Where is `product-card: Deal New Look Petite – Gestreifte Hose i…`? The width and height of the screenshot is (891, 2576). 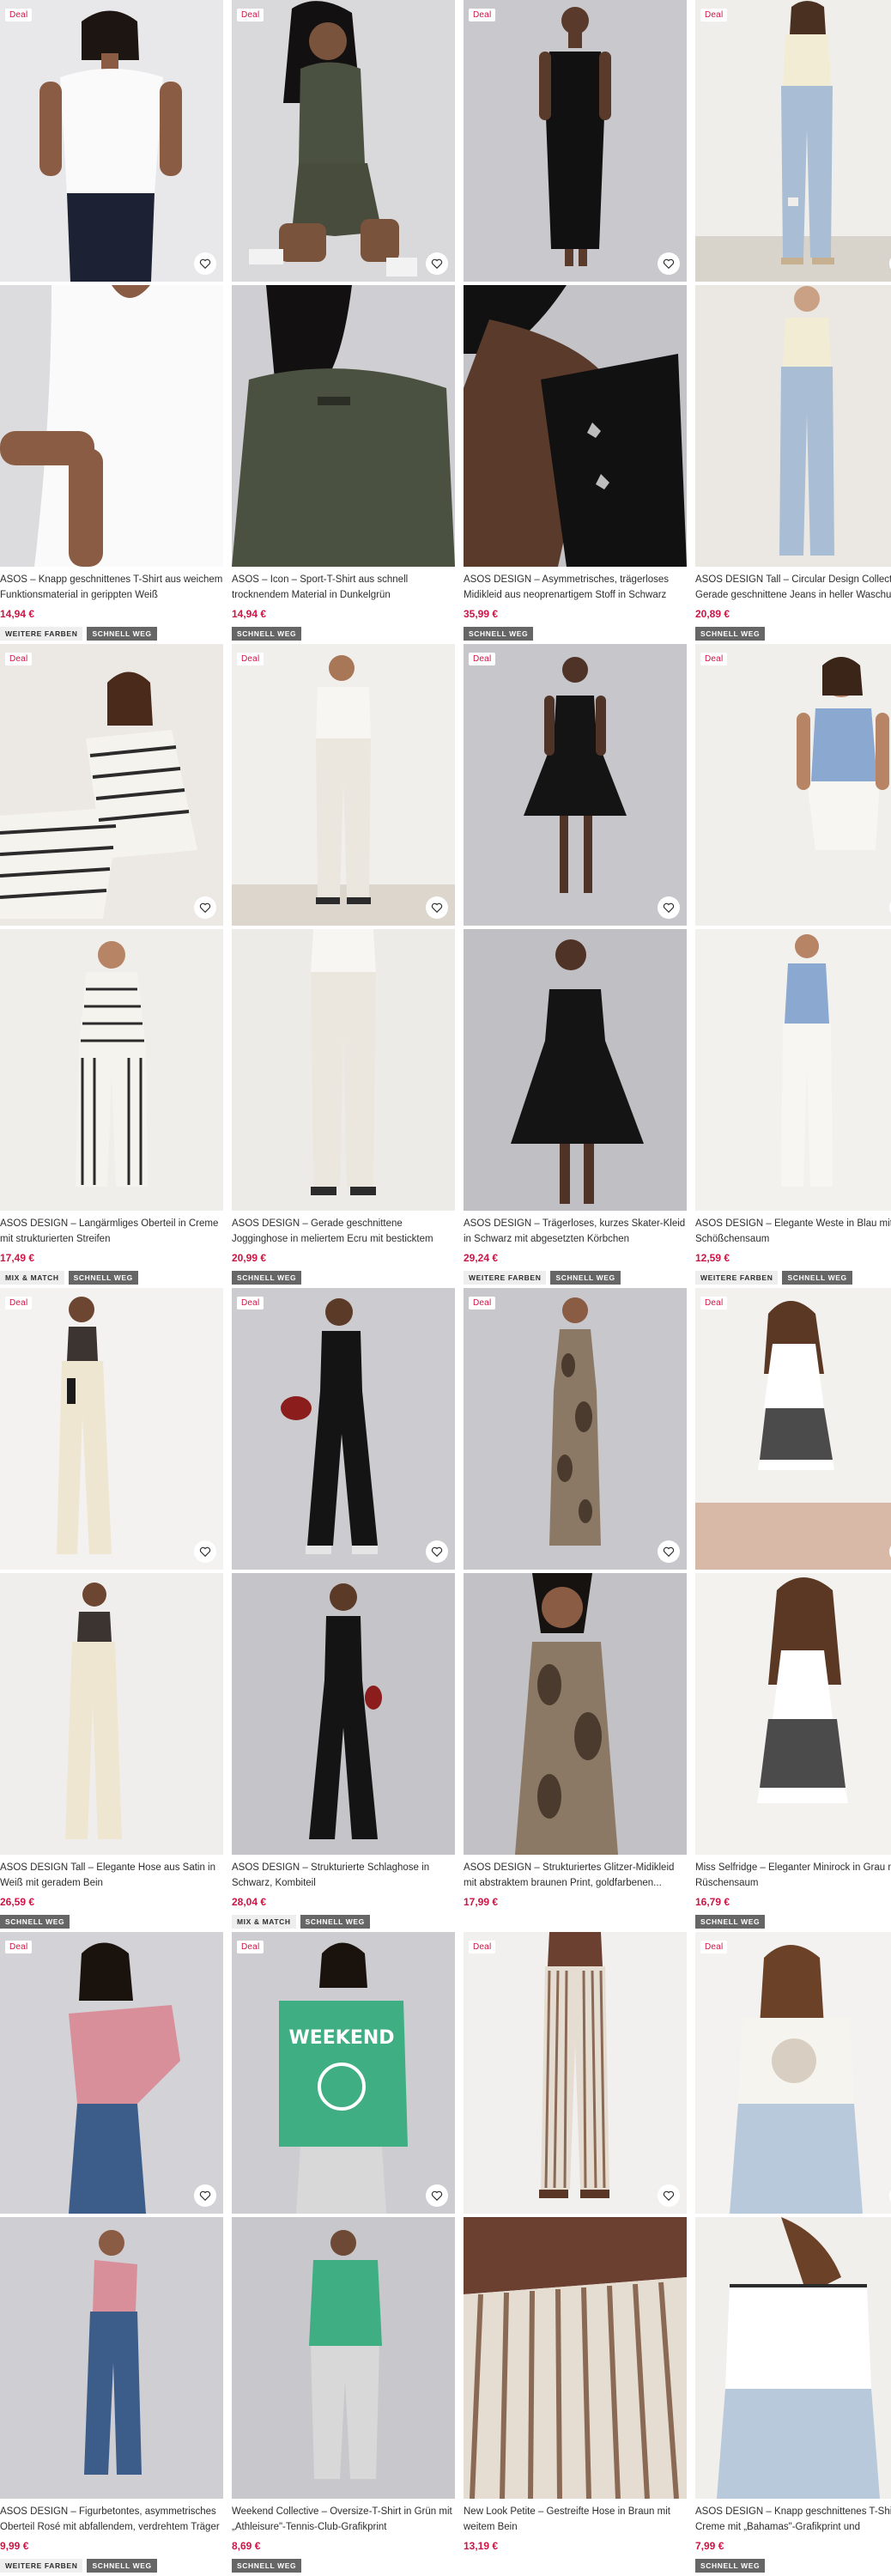
product-card: Deal New Look Petite – Gestreifte Hose i… is located at coordinates (575, 2254).